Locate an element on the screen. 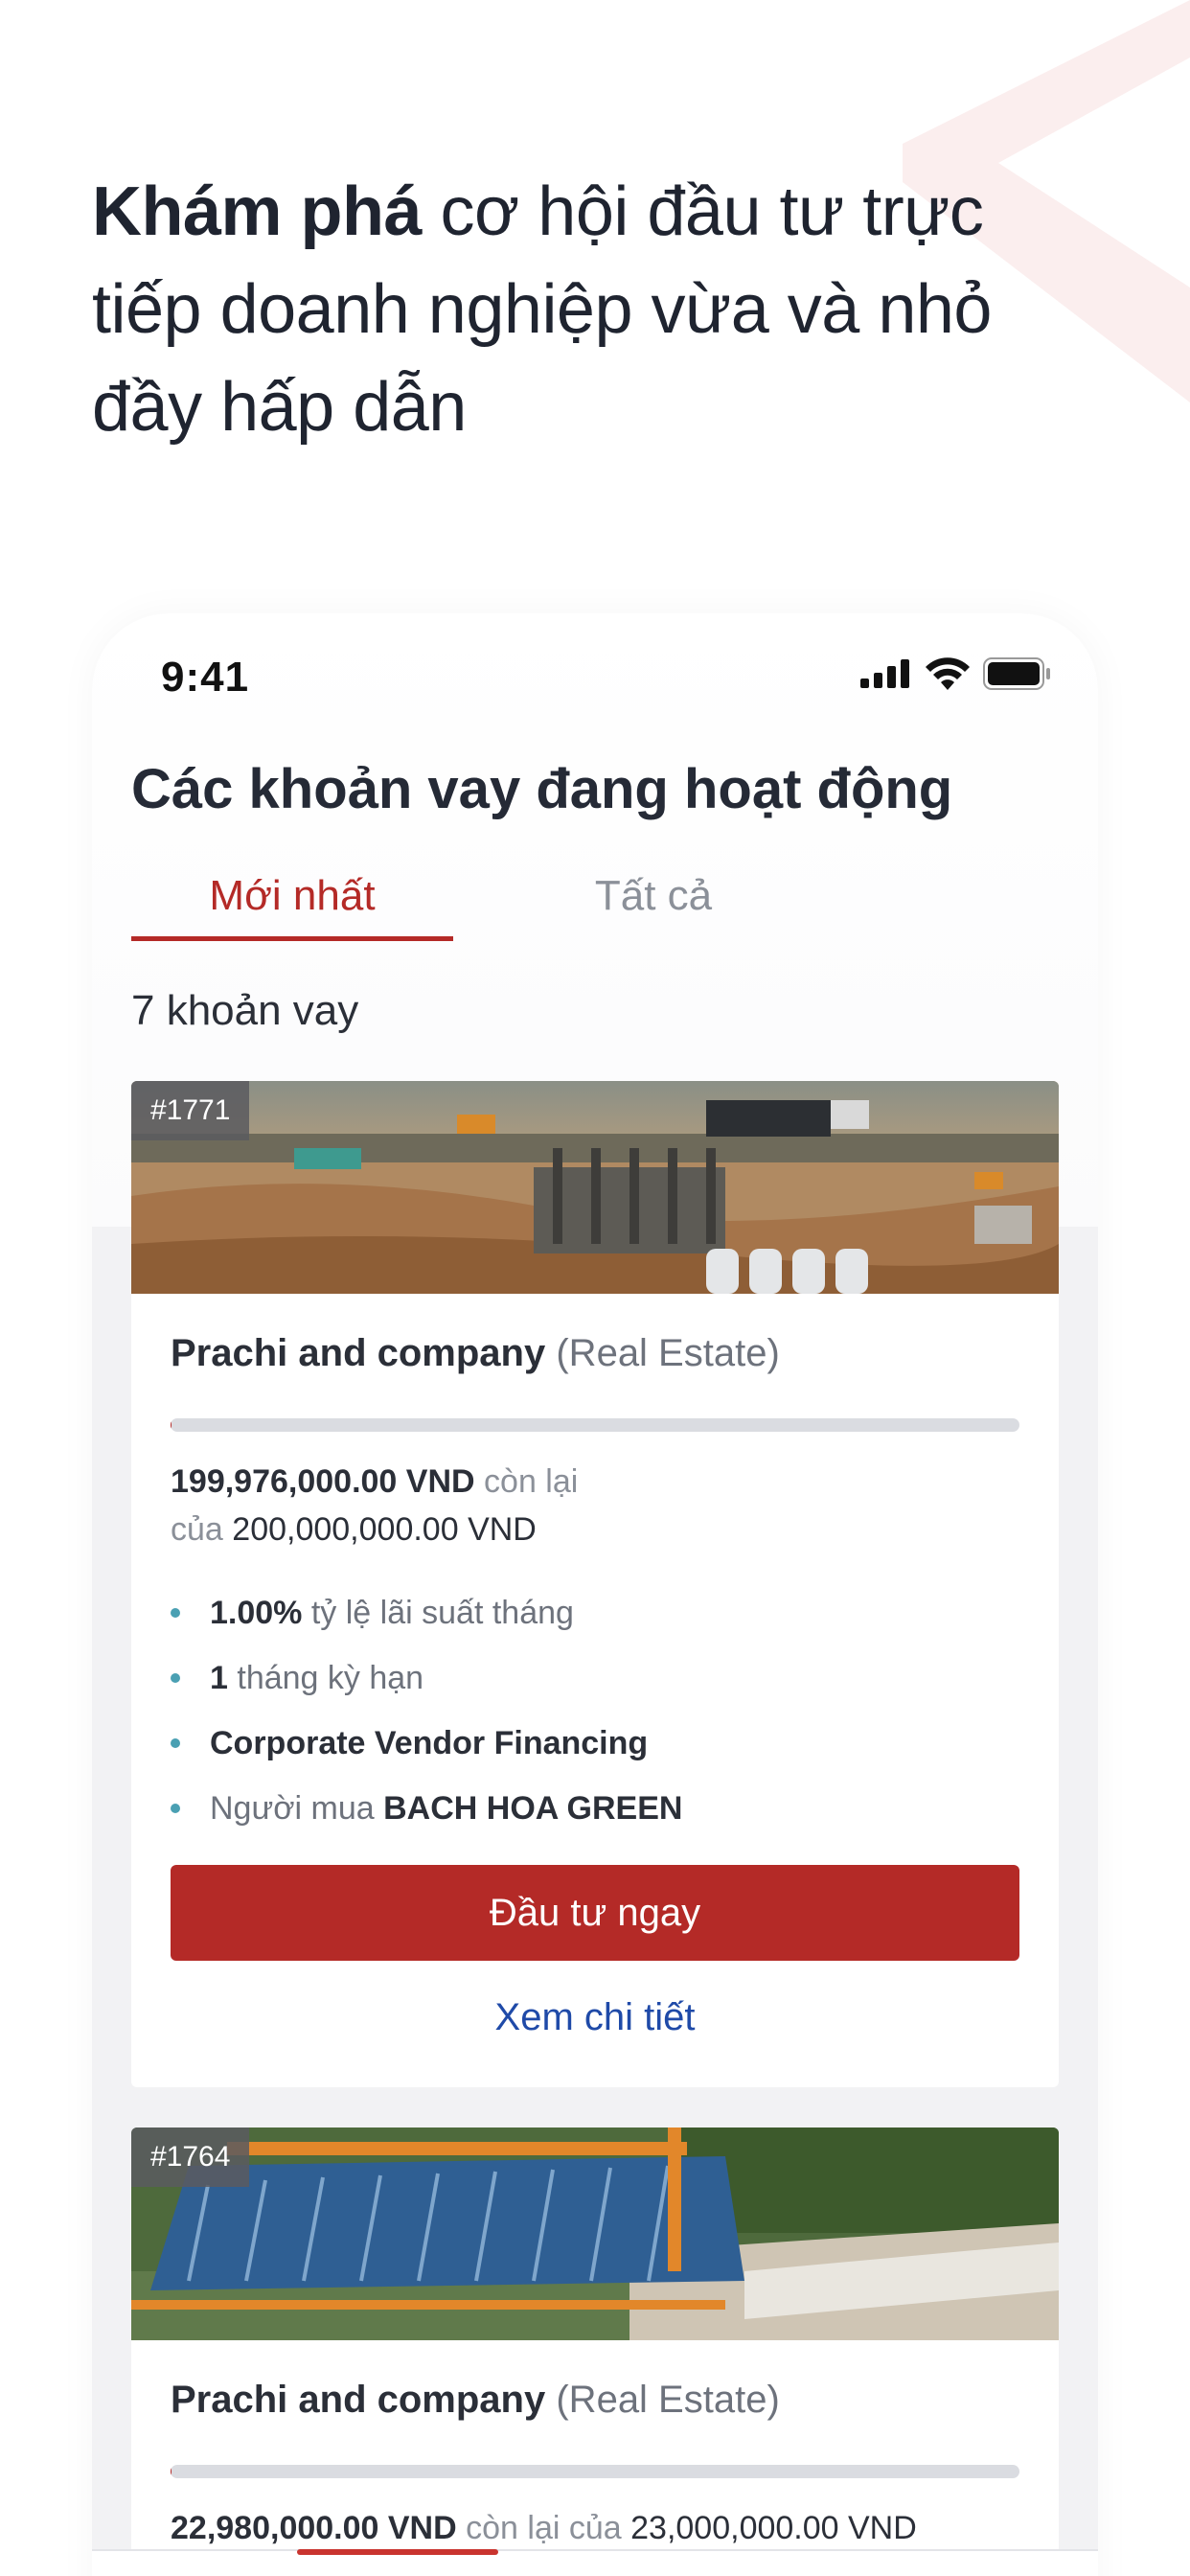 The image size is (1190, 2576). list-item: 1.00% tỷ lệ lãi suất tháng is located at coordinates (427, 1621).